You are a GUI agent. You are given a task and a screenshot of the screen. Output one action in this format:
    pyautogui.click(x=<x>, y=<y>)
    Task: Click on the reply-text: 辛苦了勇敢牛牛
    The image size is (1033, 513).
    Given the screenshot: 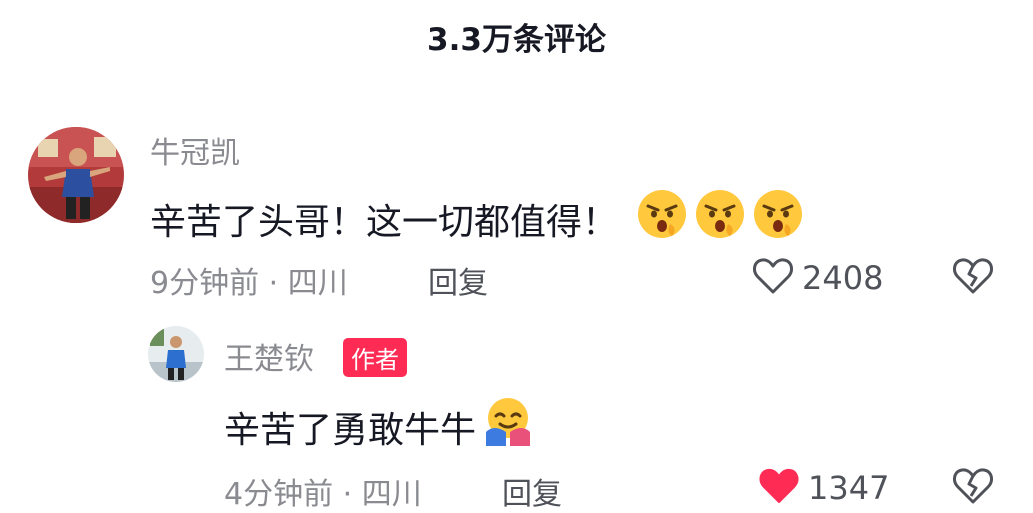 What is the action you would take?
    pyautogui.click(x=379, y=426)
    